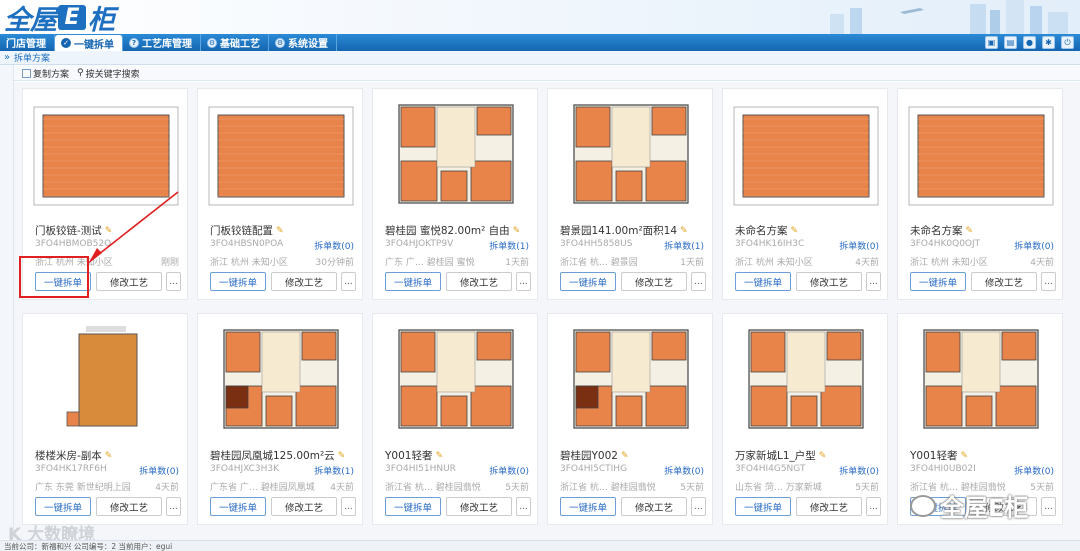 The width and height of the screenshot is (1080, 551). I want to click on plan-location: 广东省 广… 碧桂园凤凰城, so click(262, 488).